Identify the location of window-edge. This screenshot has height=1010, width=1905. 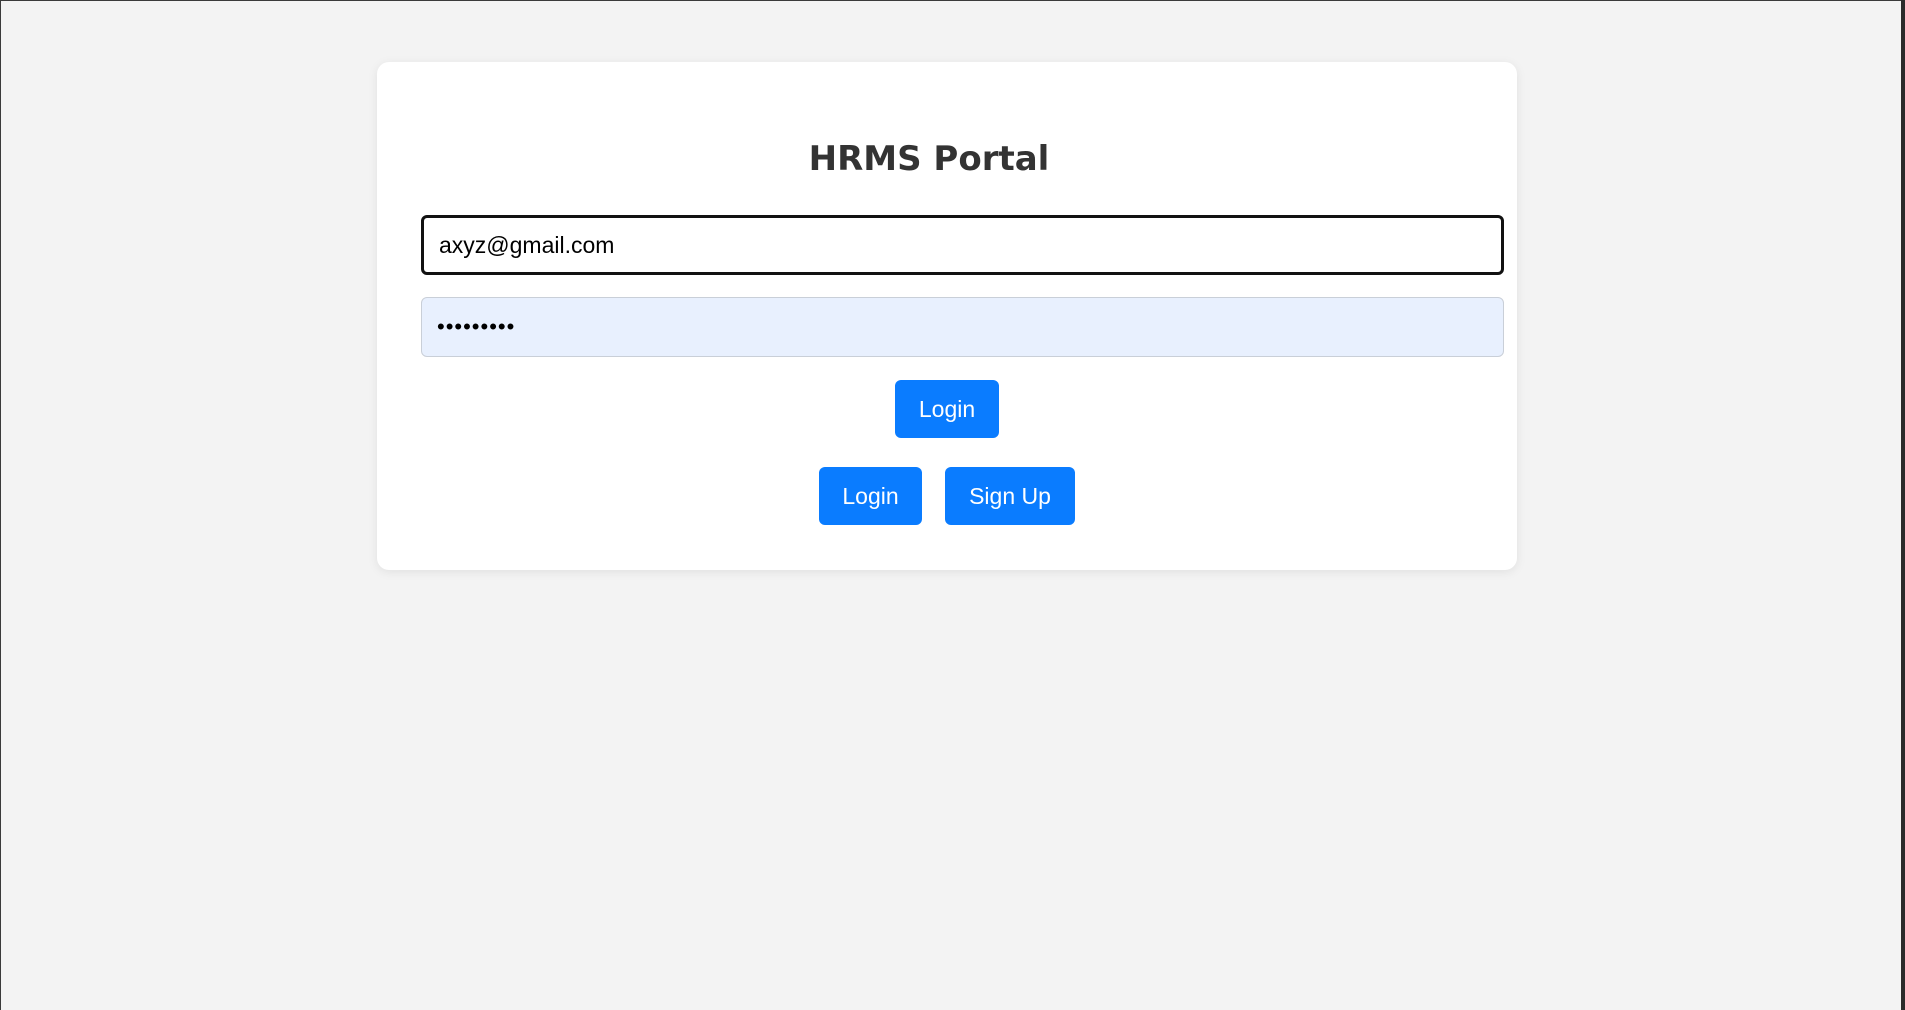
(1903, 505).